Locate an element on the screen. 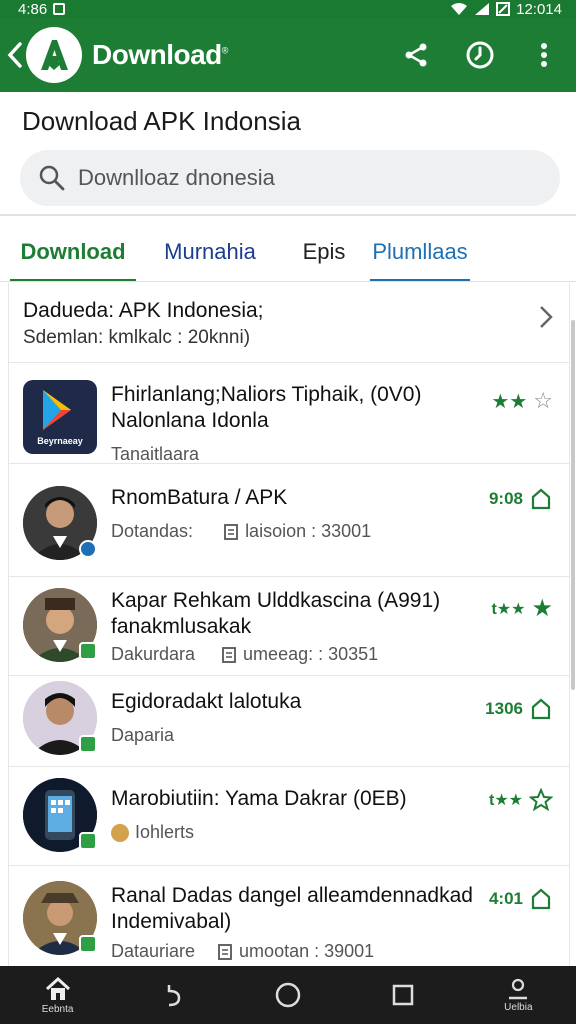 The image size is (576, 1024). item-title: Marobiutiin: Yama Dakrar (0EB) is located at coordinates (259, 798).